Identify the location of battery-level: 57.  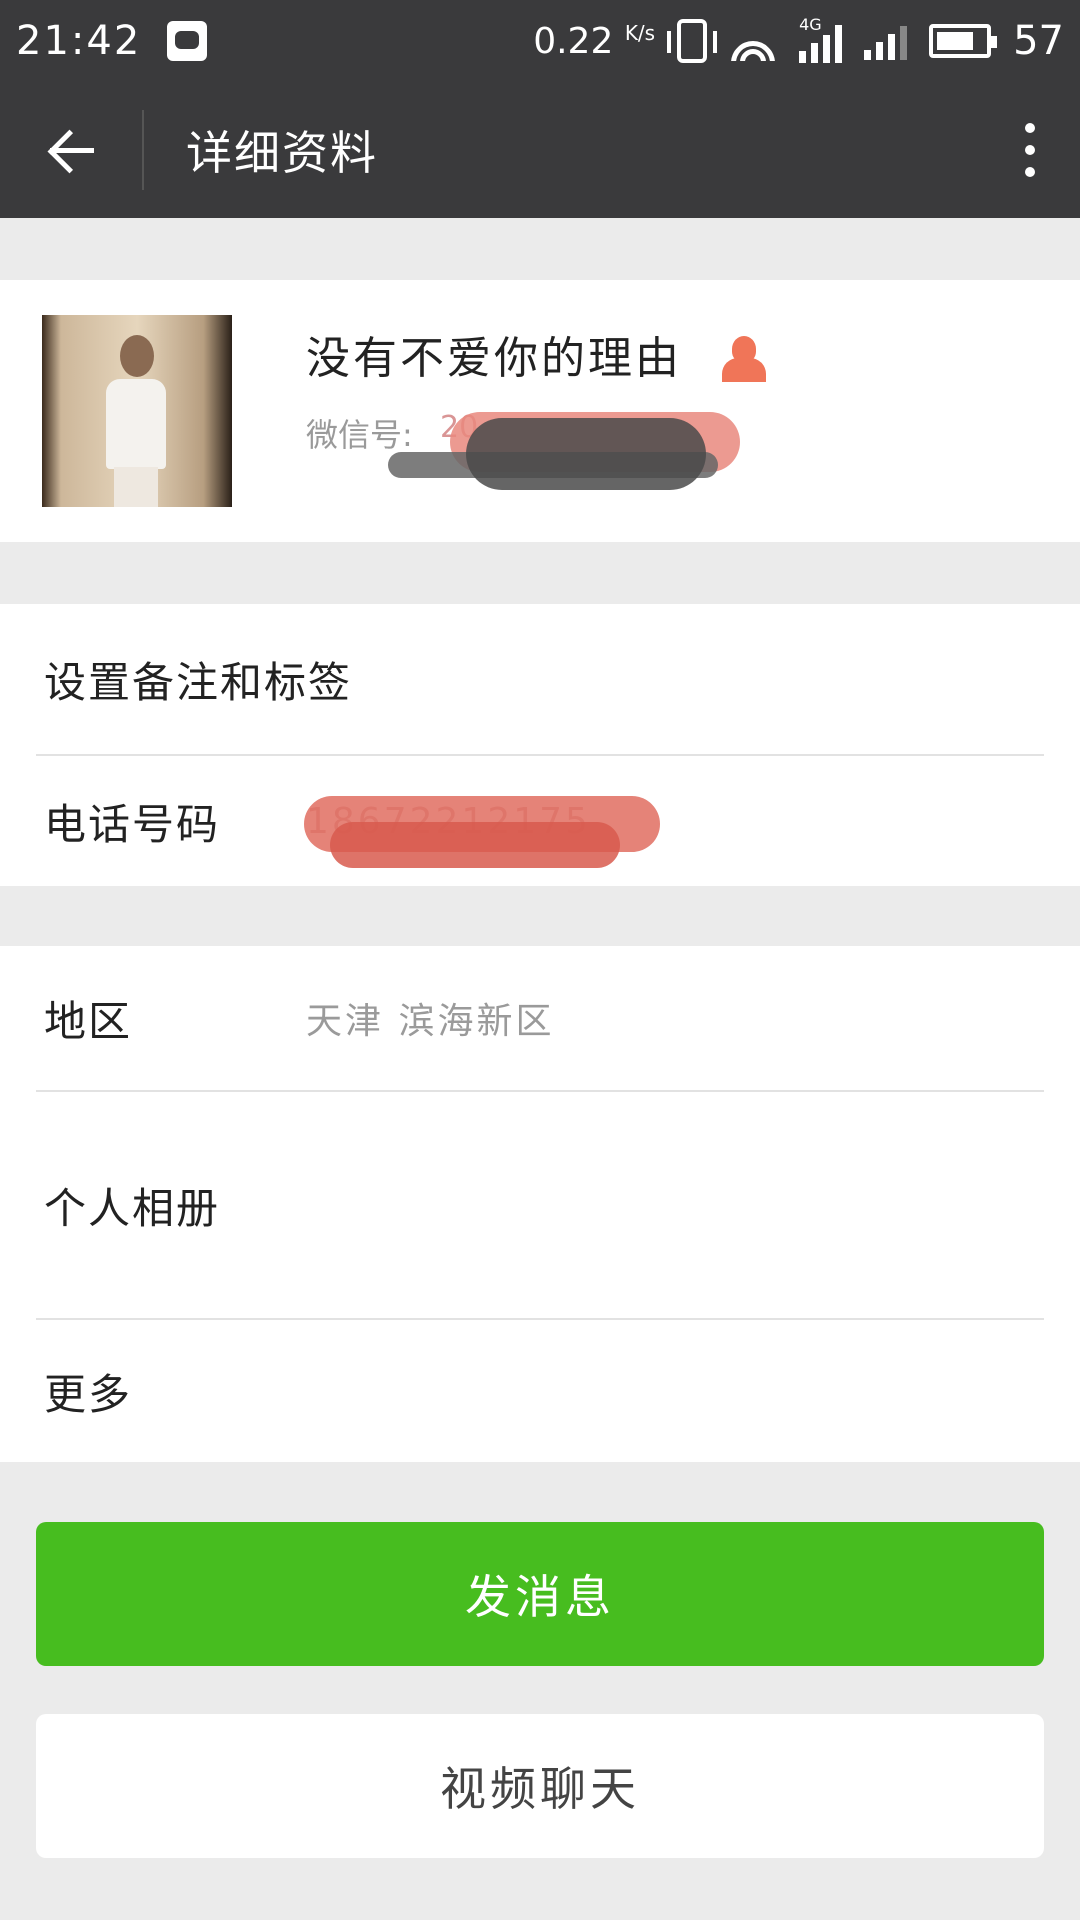
(1038, 41).